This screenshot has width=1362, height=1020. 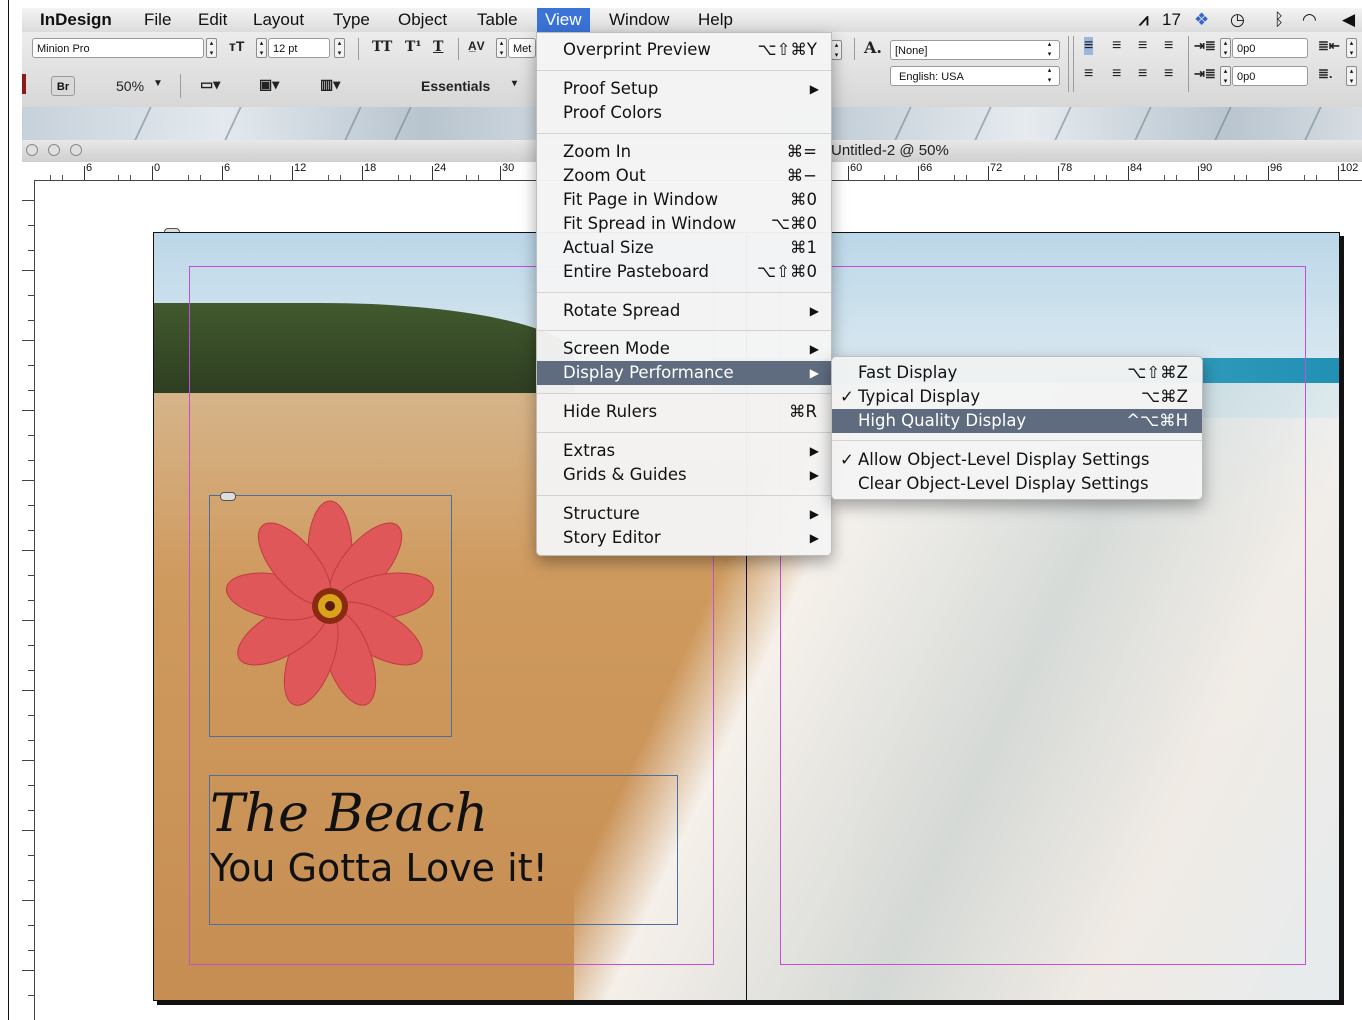 I want to click on menu-item-shortcut: ⌥⌘Z, so click(x=1164, y=396).